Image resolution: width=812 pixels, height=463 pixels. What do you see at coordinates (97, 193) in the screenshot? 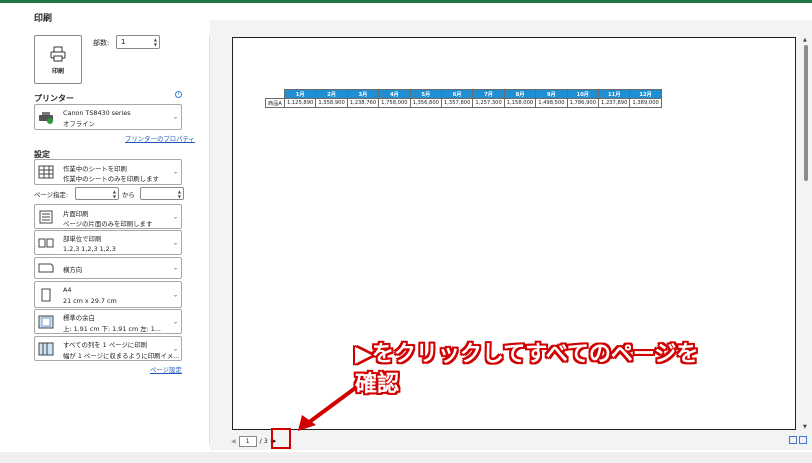
I see `page-from-input: ▲ ▼` at bounding box center [97, 193].